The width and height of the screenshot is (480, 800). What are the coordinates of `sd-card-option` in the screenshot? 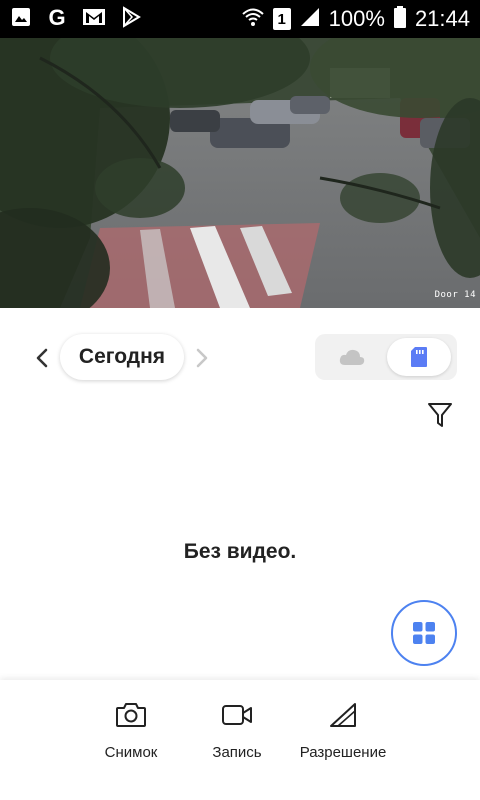 It's located at (419, 357).